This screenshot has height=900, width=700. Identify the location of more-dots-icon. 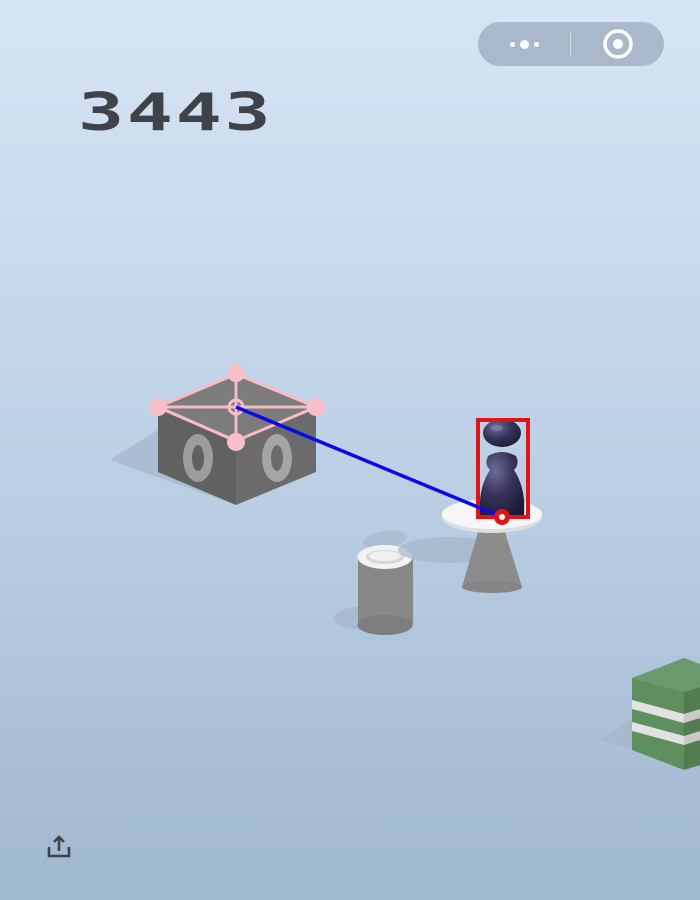
(512, 44).